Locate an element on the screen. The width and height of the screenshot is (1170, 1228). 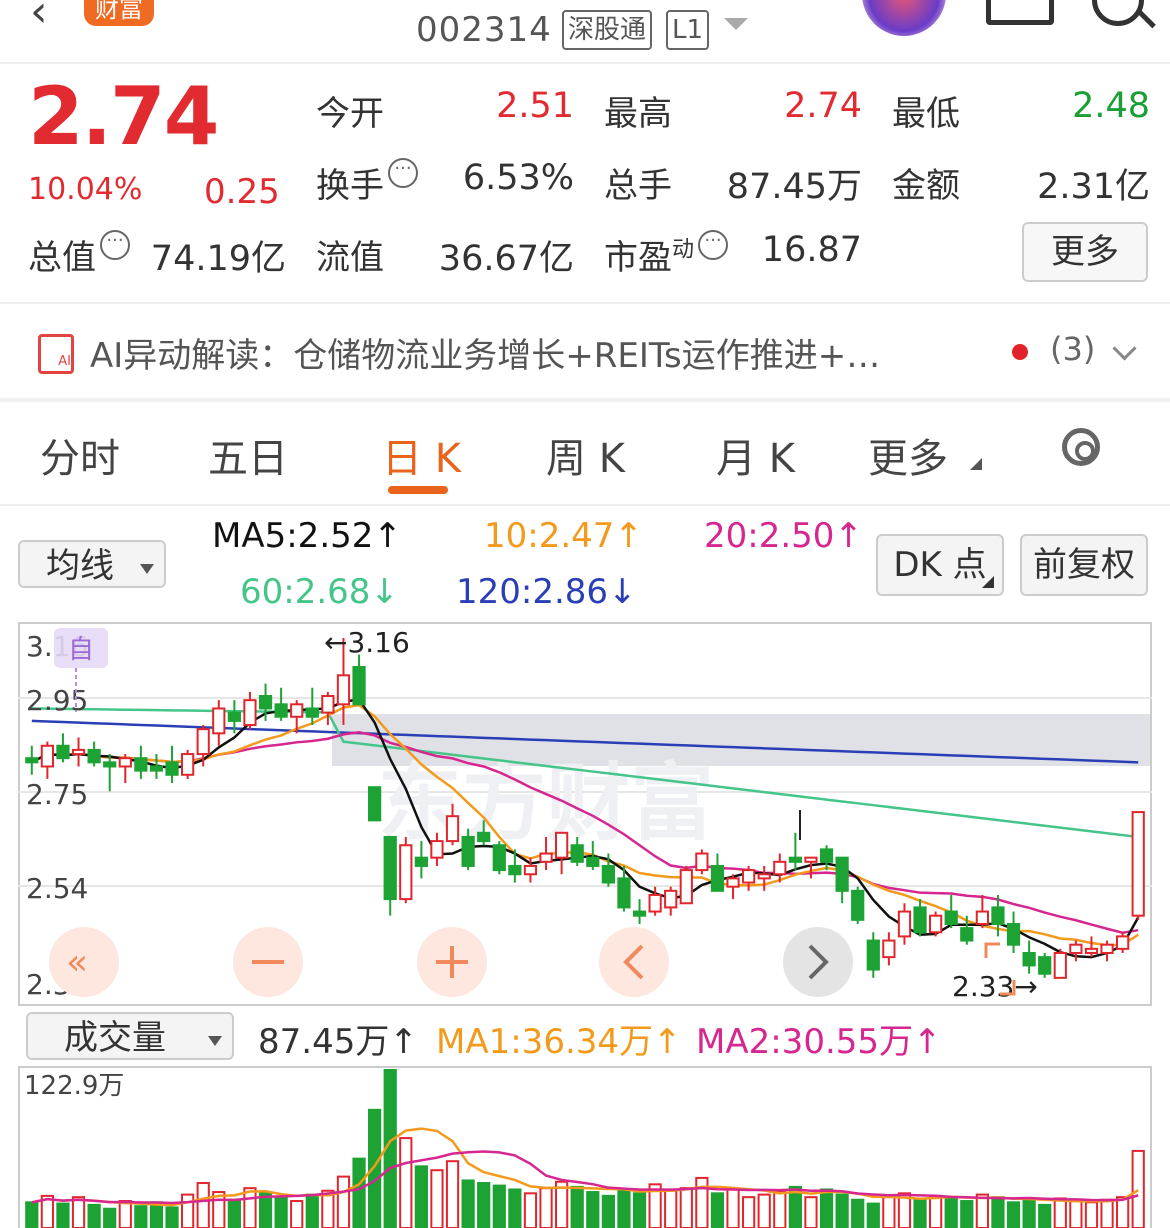
stat-label: 流值 is located at coordinates (350, 258).